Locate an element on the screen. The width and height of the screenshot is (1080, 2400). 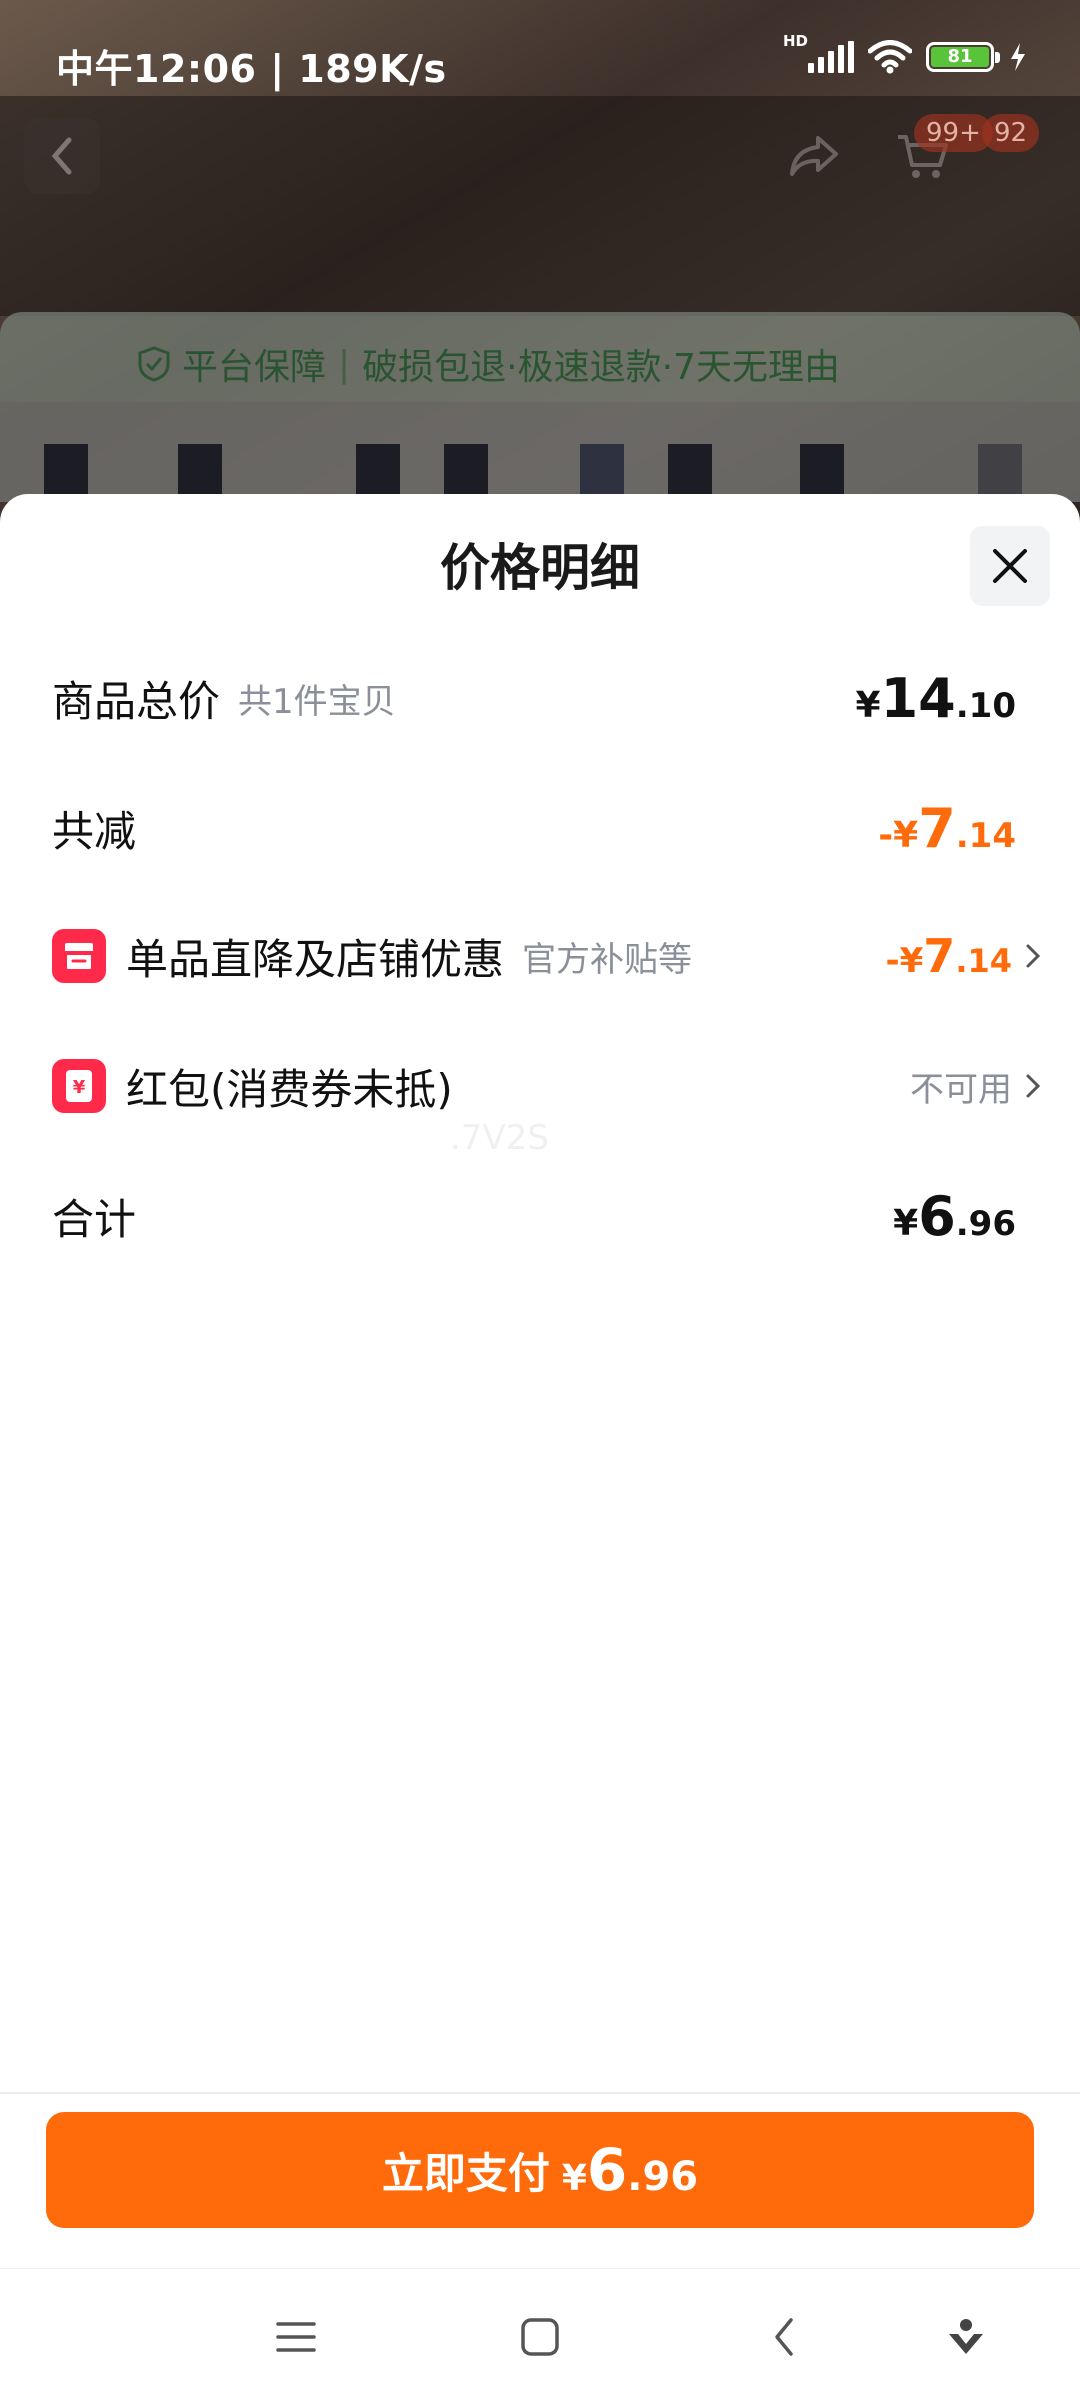
pay-now-amount: ¥6.96 is located at coordinates (630, 2170).